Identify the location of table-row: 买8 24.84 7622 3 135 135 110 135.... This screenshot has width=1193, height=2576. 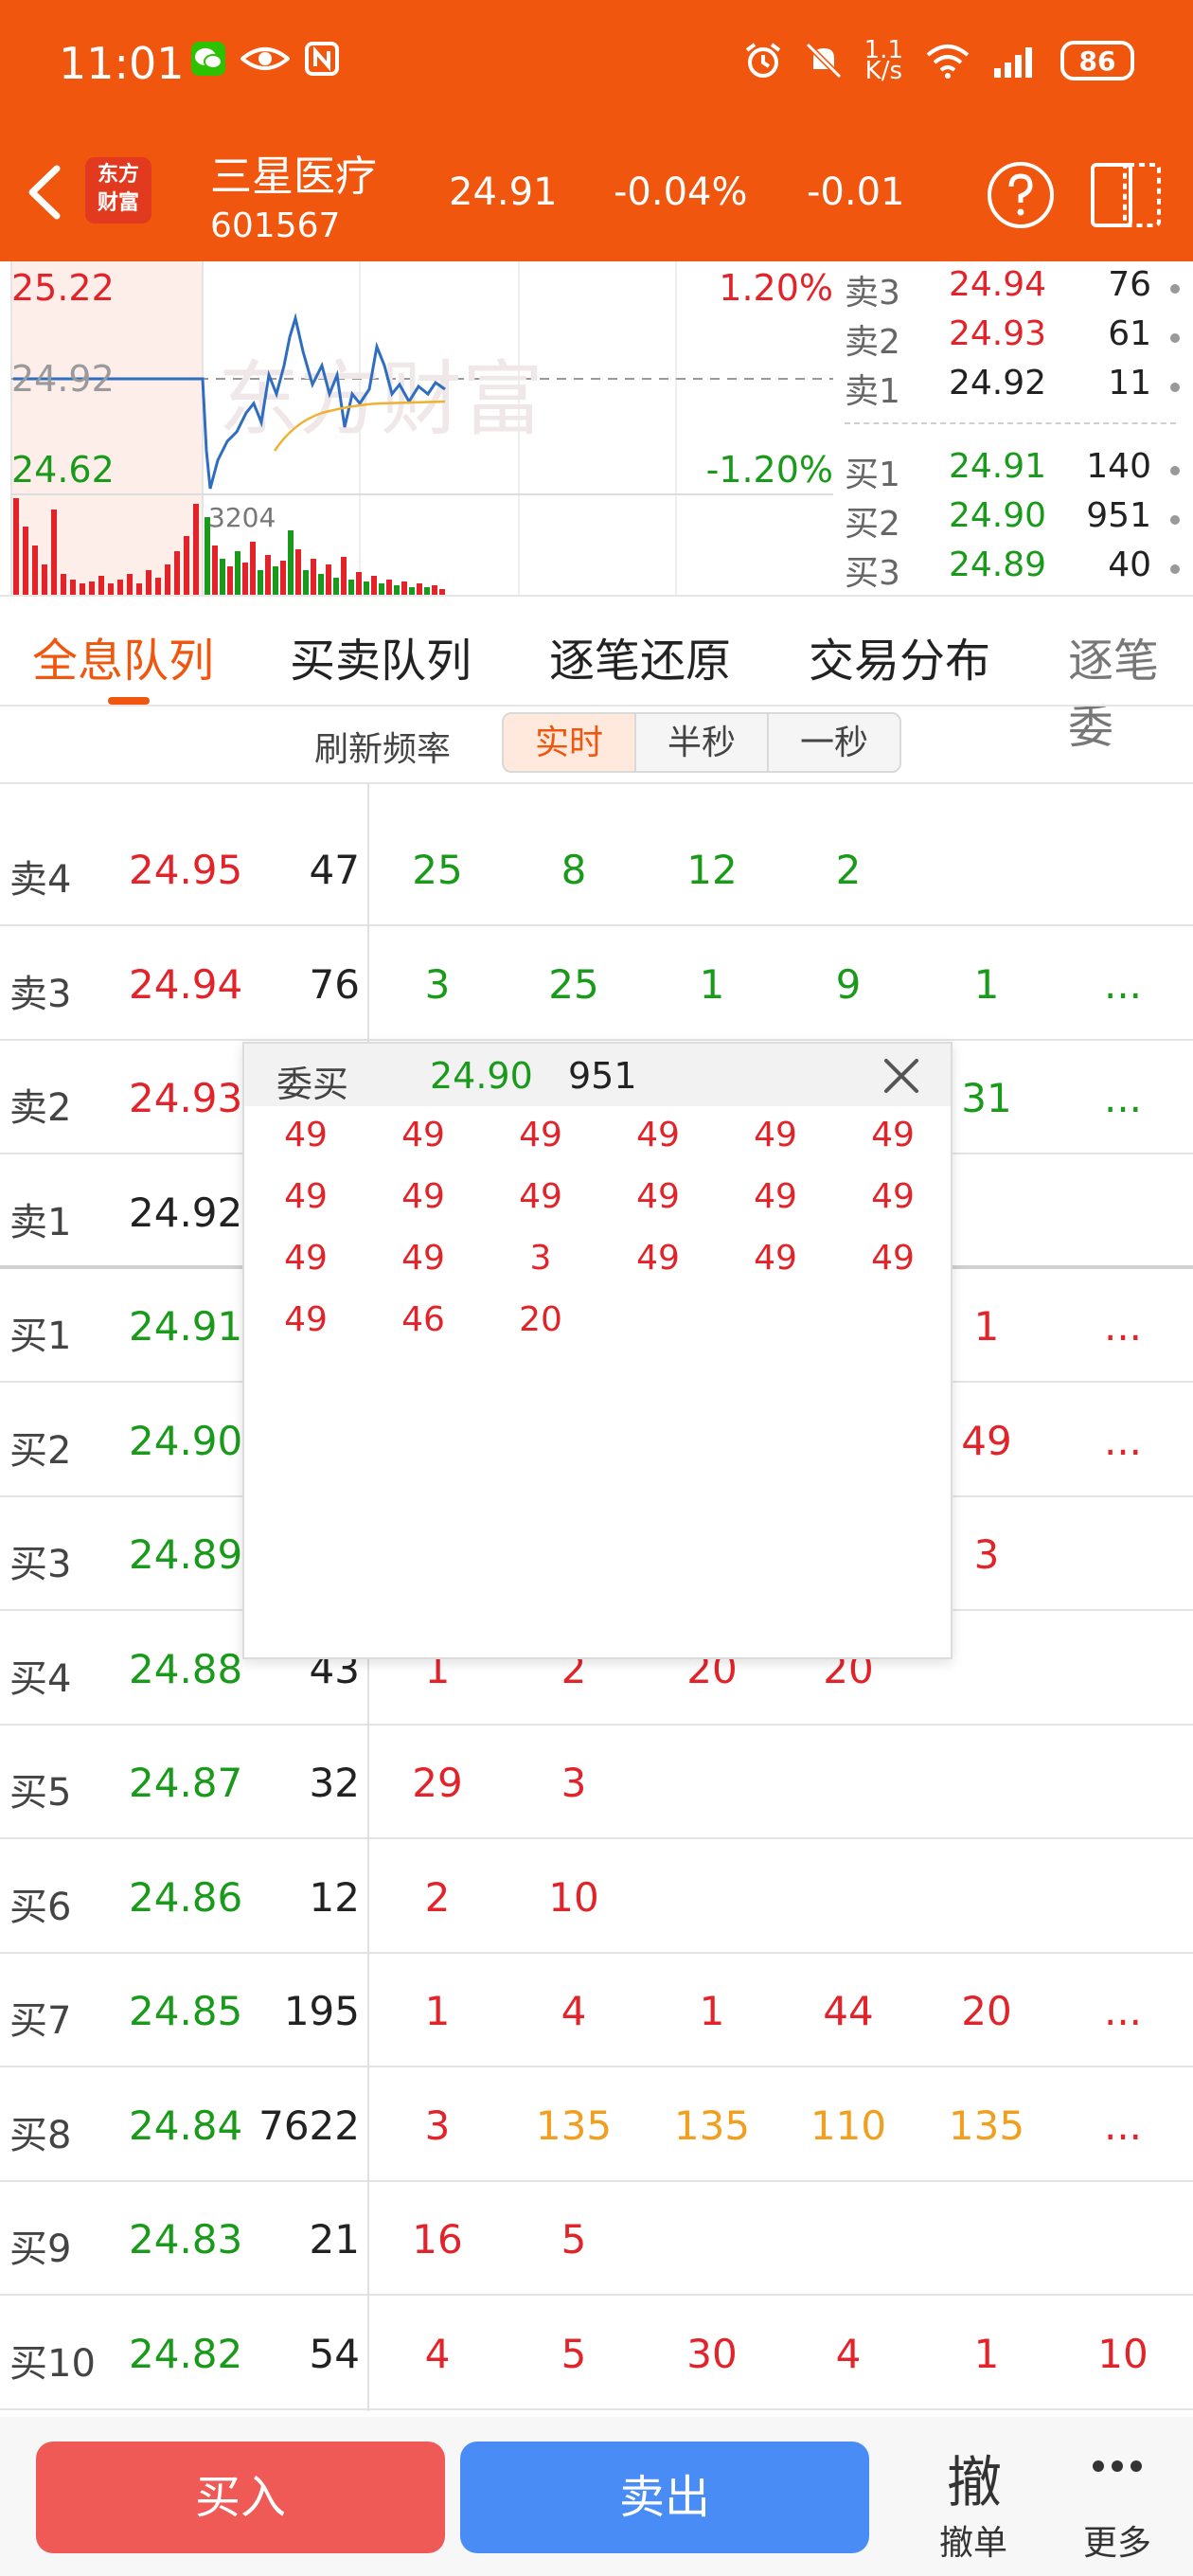
(596, 2125).